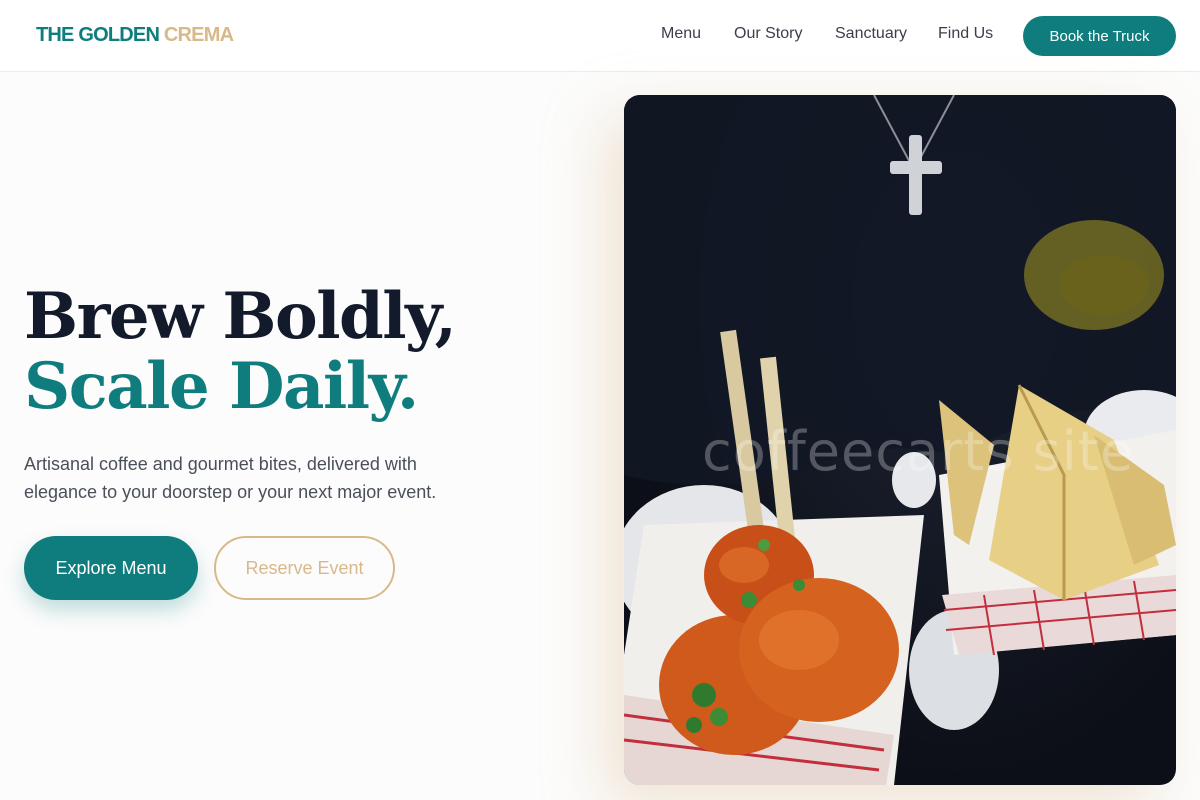 This screenshot has height=800, width=1200. I want to click on hero-title-line2: Scale Daily., so click(221, 386).